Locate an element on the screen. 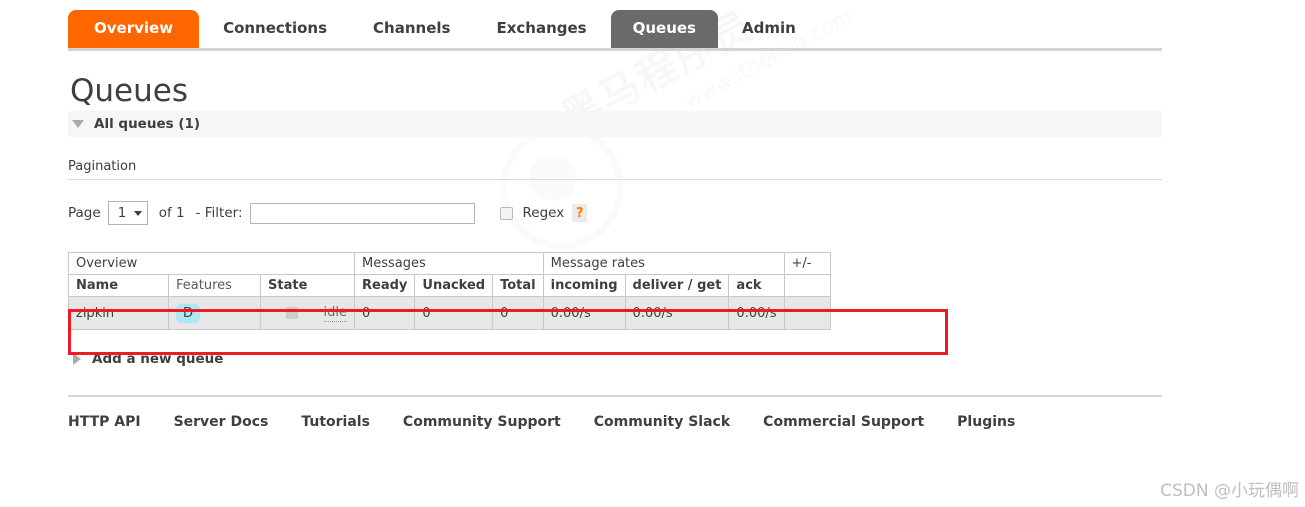 This screenshot has width=1305, height=507. pagination-section: Pagination Page 1 of 1 - Filter: Regex ? is located at coordinates (615, 192).